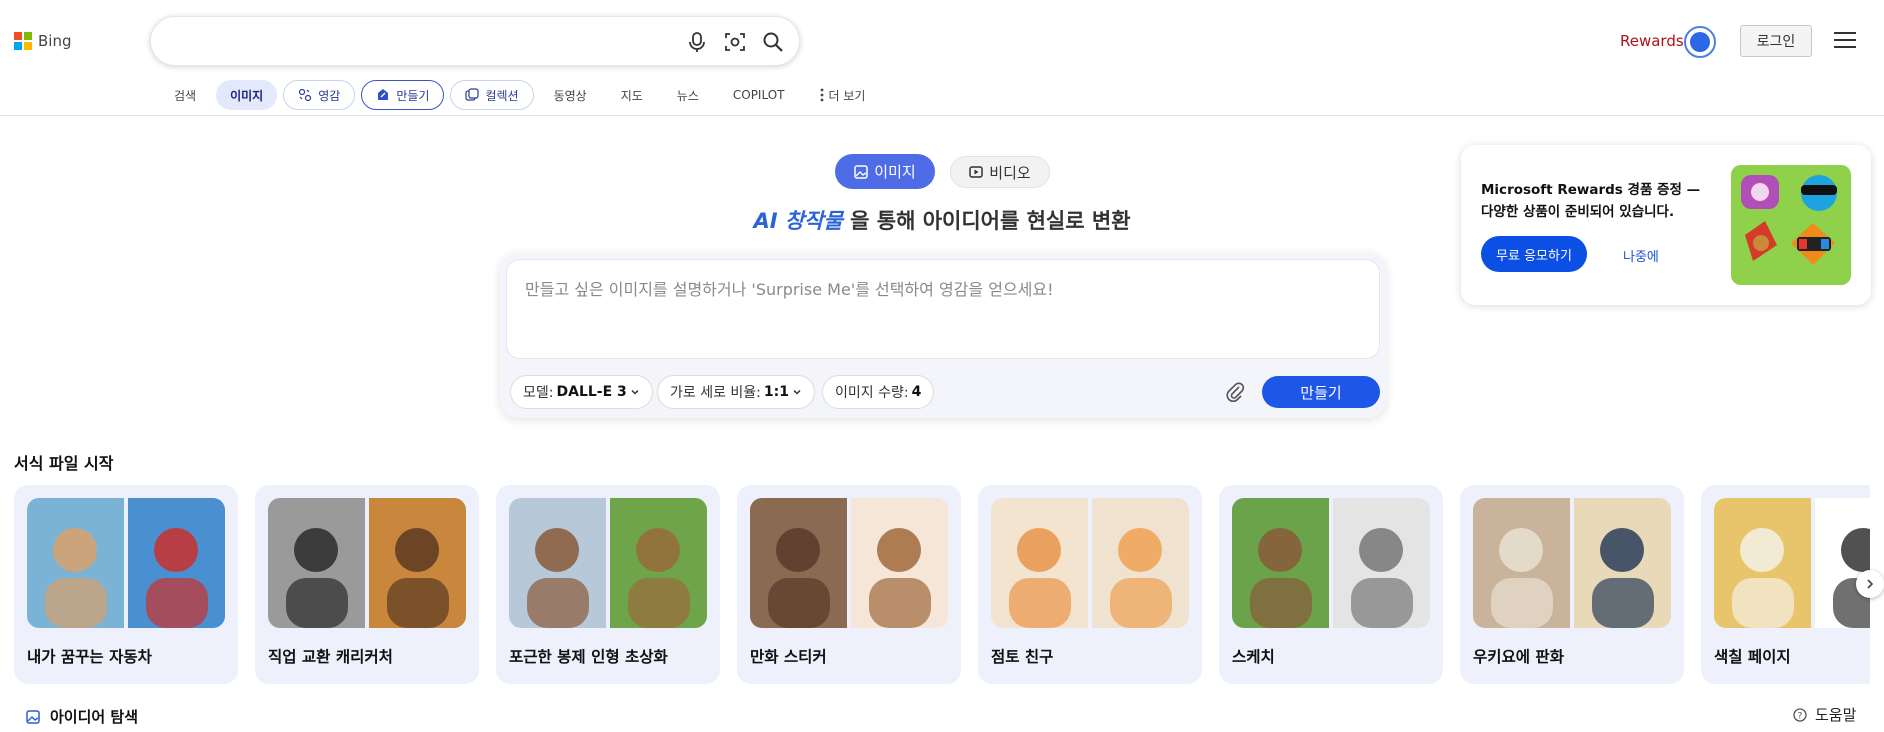 This screenshot has width=1884, height=732. What do you see at coordinates (1845, 41) in the screenshot?
I see `hamburger-menu-icon` at bounding box center [1845, 41].